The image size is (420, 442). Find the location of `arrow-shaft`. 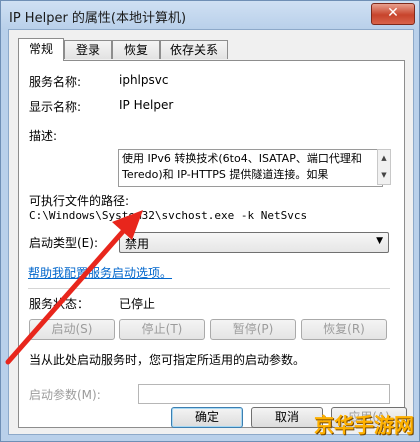

arrow-shaft is located at coordinates (67, 295).